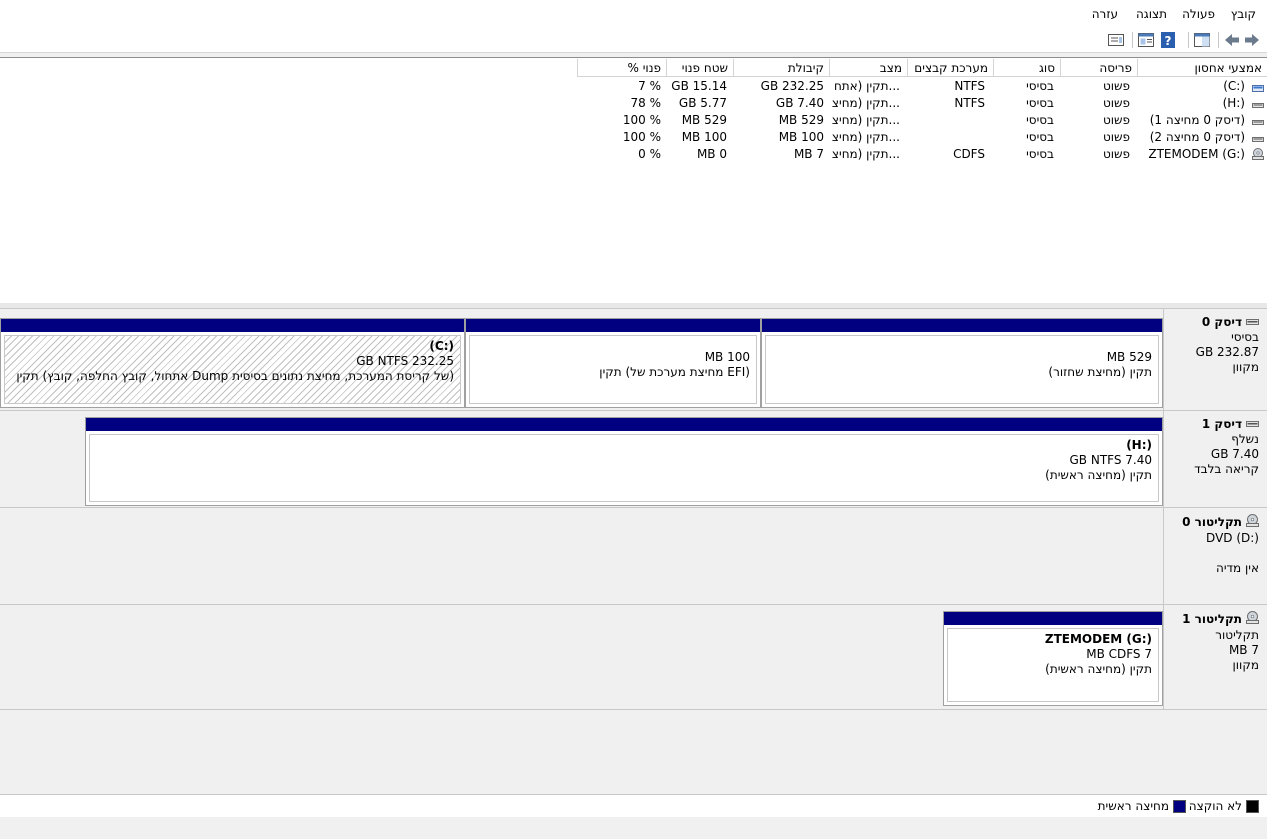 The width and height of the screenshot is (1267, 839). What do you see at coordinates (962, 363) in the screenshot?
I see `partition-recovery: MB 529 תקין (מחיצת שחזור)` at bounding box center [962, 363].